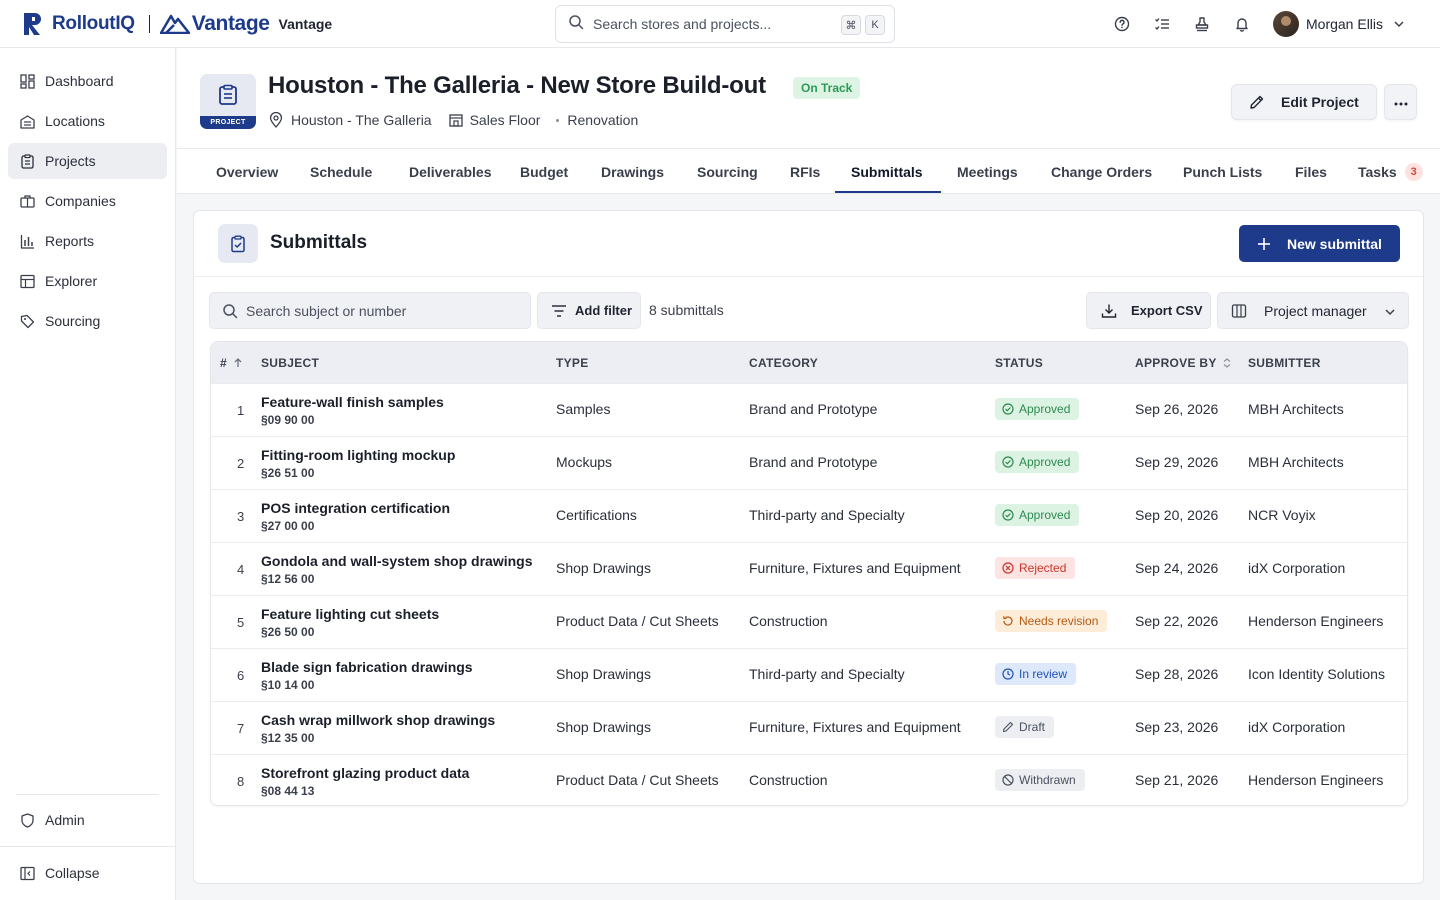 The height and width of the screenshot is (900, 1440). Describe the element at coordinates (805, 171) in the screenshot. I see `tab-rfis: RFIs` at that location.